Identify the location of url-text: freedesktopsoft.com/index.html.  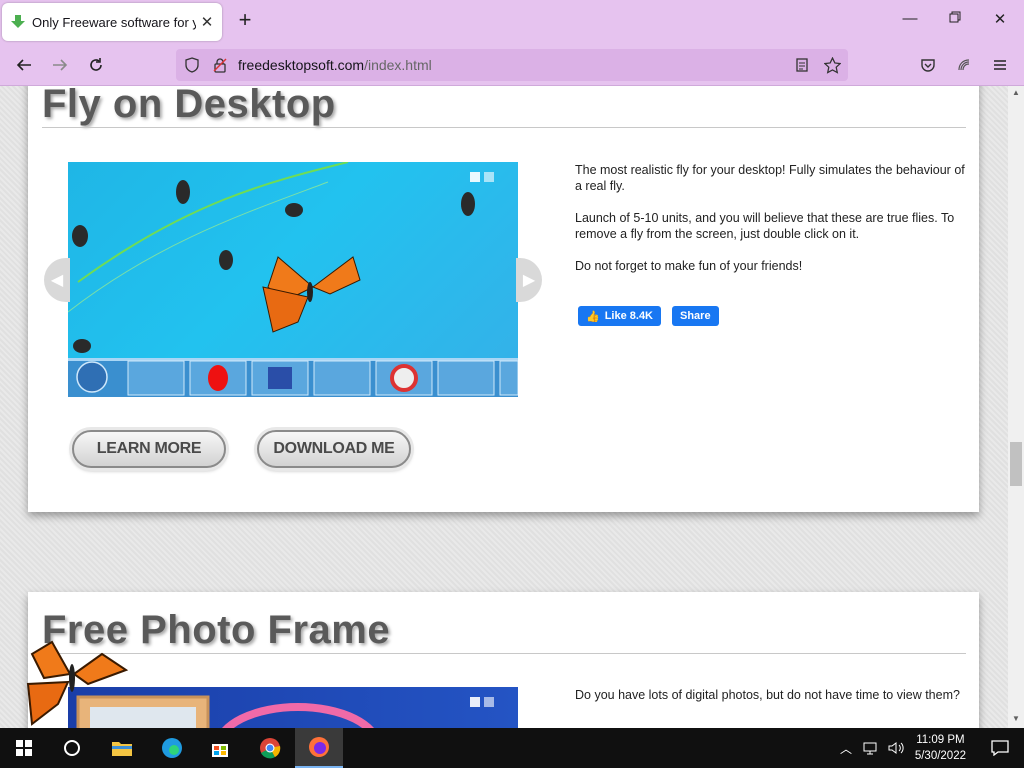
(335, 65).